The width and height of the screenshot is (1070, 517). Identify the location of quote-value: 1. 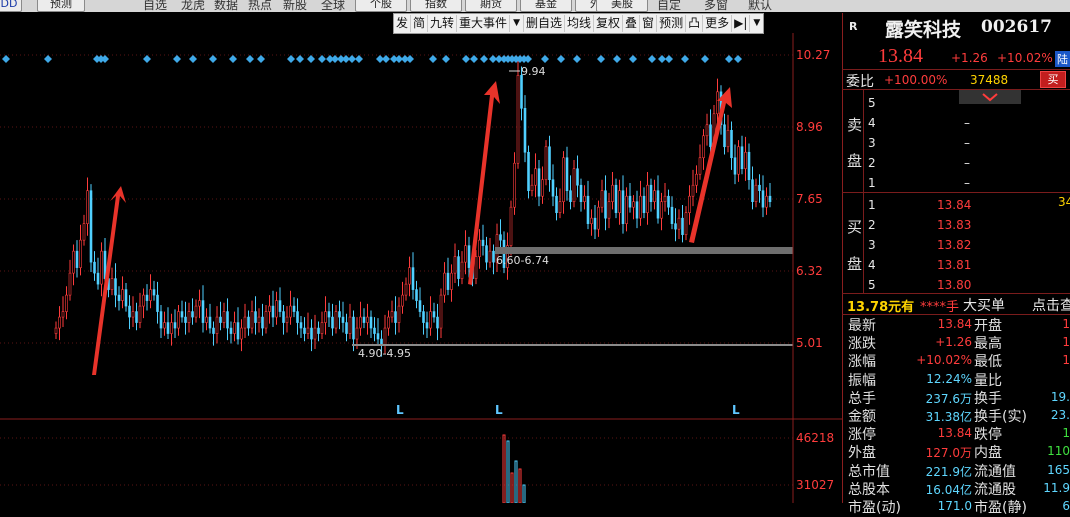
(1066, 433).